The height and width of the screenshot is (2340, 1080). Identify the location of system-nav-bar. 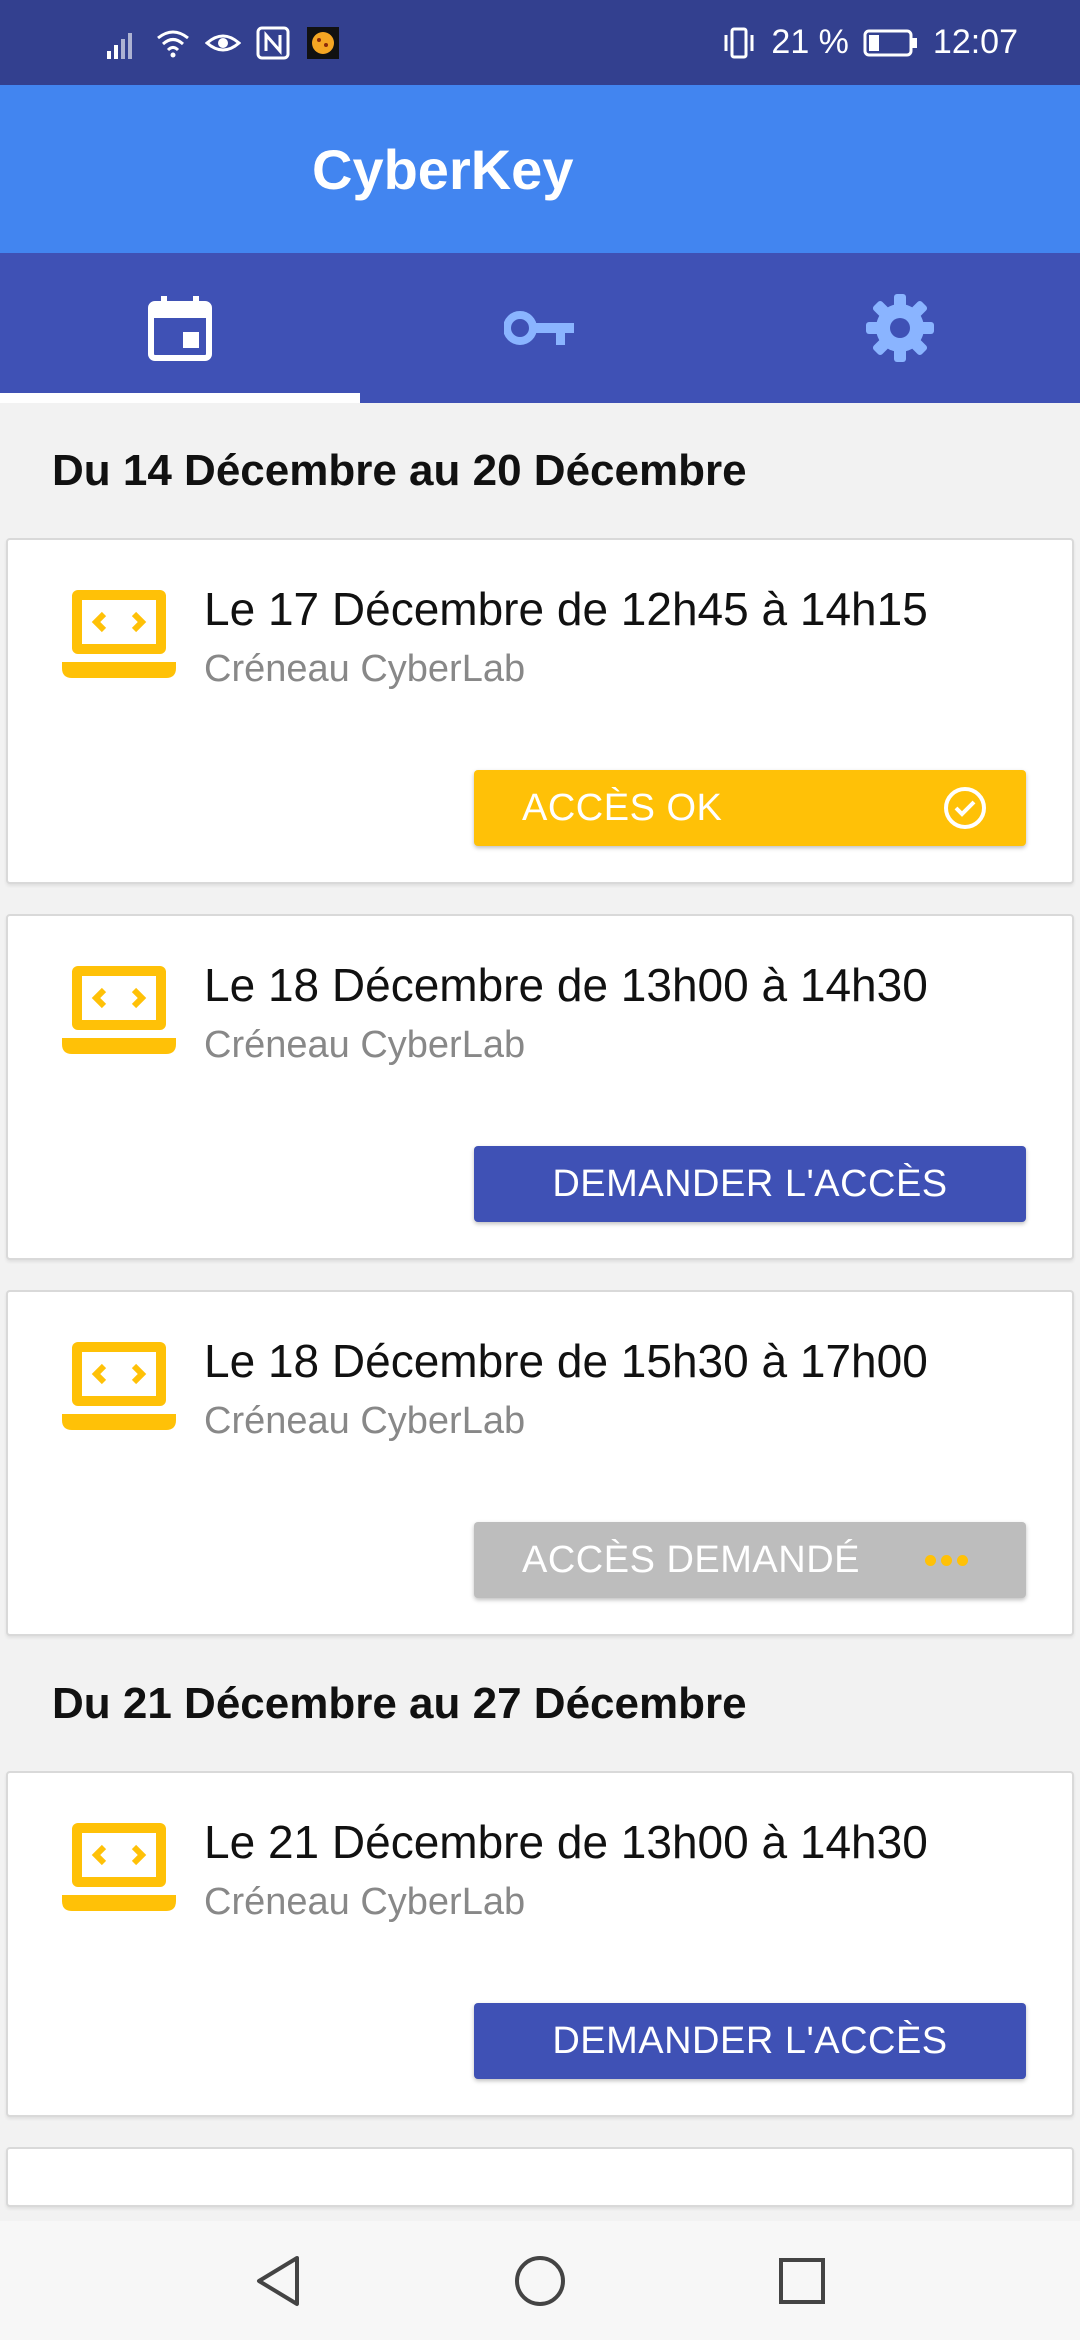
(540, 2280).